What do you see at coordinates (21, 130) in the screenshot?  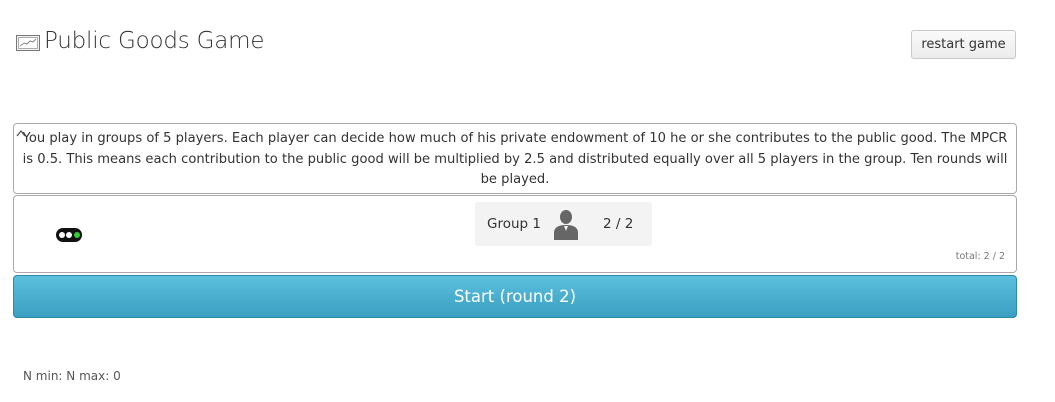 I see `caret-up-icon` at bounding box center [21, 130].